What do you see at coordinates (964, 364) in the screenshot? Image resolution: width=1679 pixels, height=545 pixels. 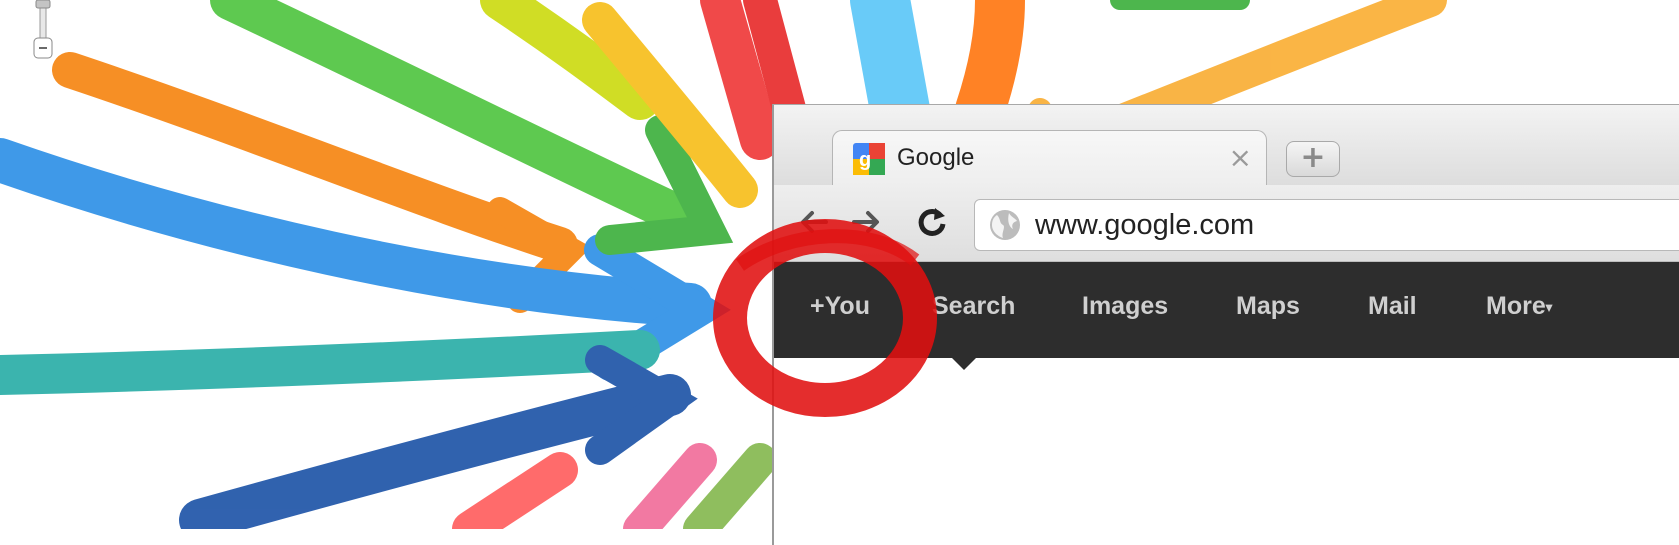 I see `selected-tab-pointer` at bounding box center [964, 364].